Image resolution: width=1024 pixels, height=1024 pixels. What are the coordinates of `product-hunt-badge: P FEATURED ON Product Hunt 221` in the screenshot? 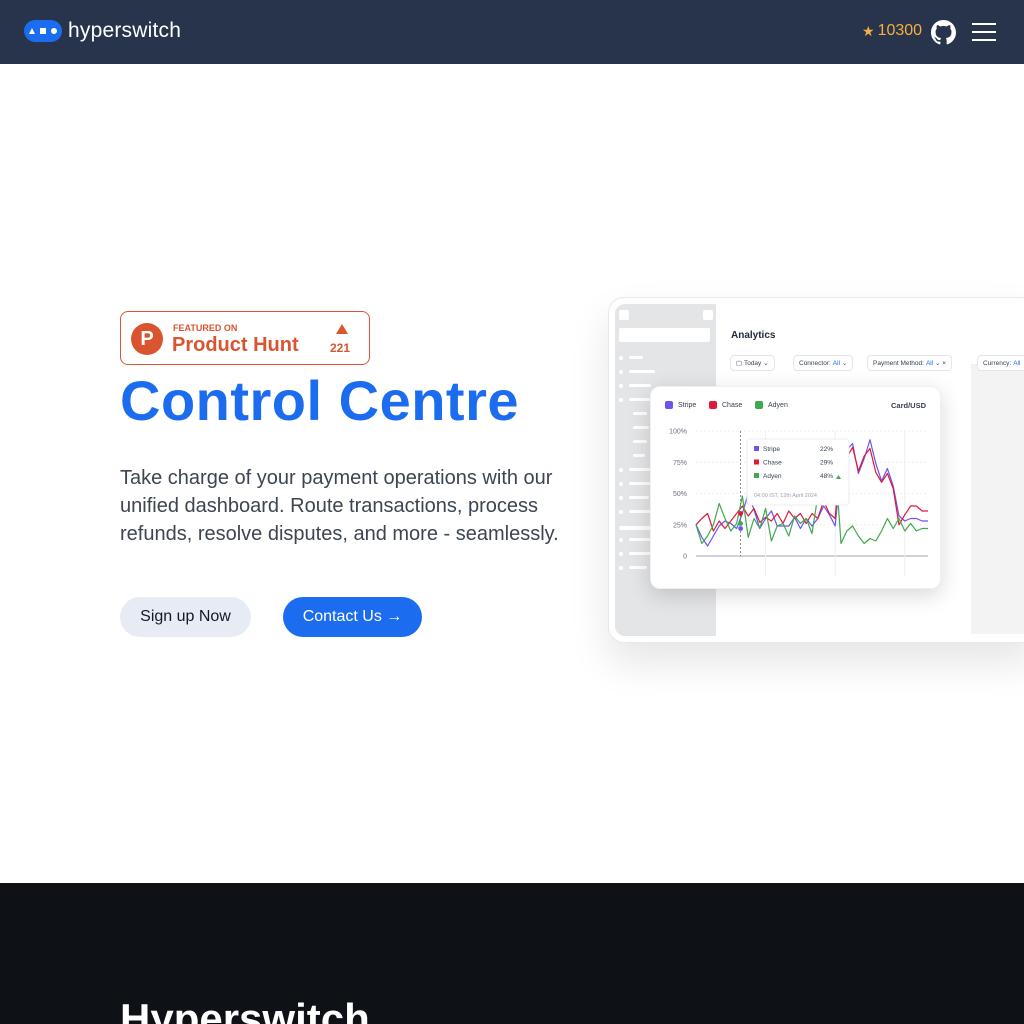 It's located at (245, 338).